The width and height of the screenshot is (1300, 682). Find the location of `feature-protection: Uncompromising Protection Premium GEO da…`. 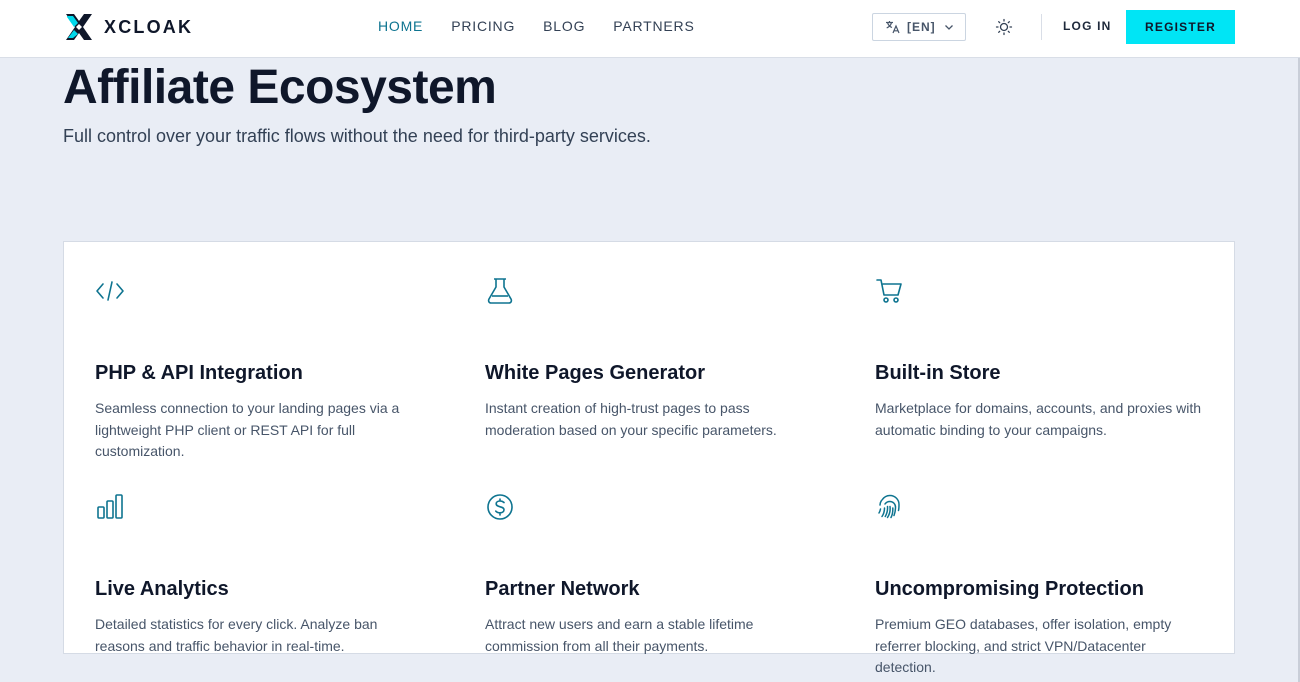

feature-protection: Uncompromising Protection Premium GEO da… is located at coordinates (1045, 583).